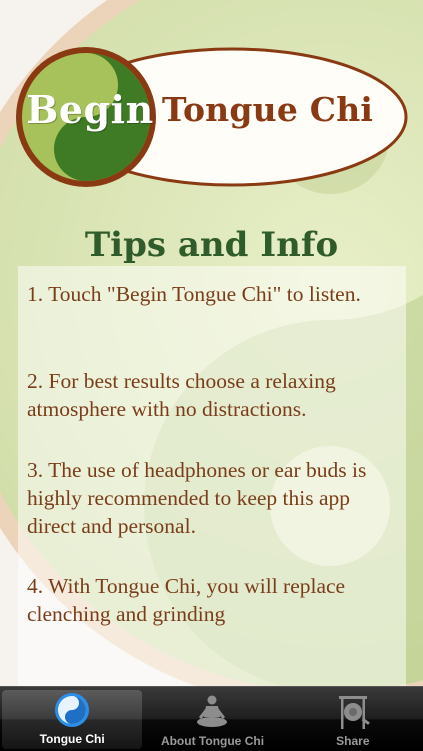 Image resolution: width=423 pixels, height=751 pixels. Describe the element at coordinates (90, 109) in the screenshot. I see `begin-button-label: Begin` at that location.